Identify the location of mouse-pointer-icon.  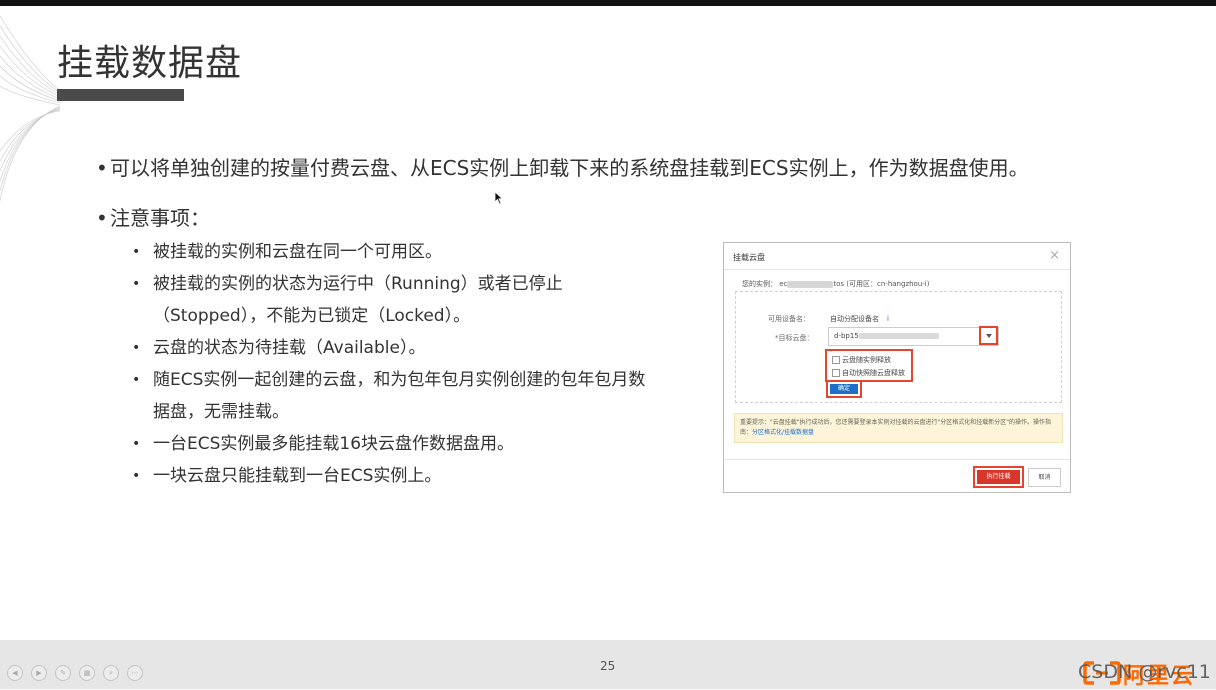
(499, 198).